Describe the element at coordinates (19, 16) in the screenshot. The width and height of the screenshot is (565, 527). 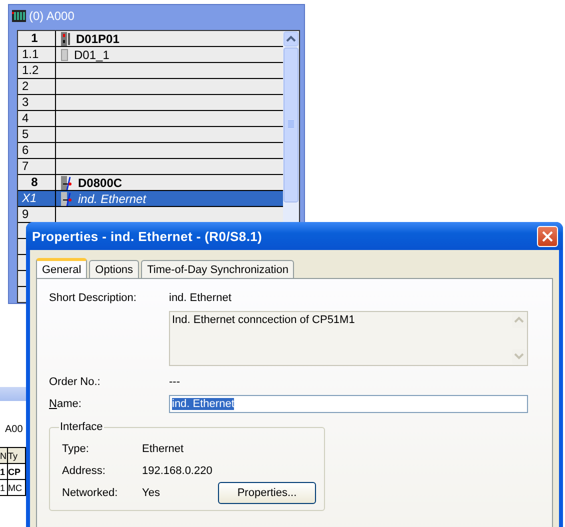
I see `rack-icon` at that location.